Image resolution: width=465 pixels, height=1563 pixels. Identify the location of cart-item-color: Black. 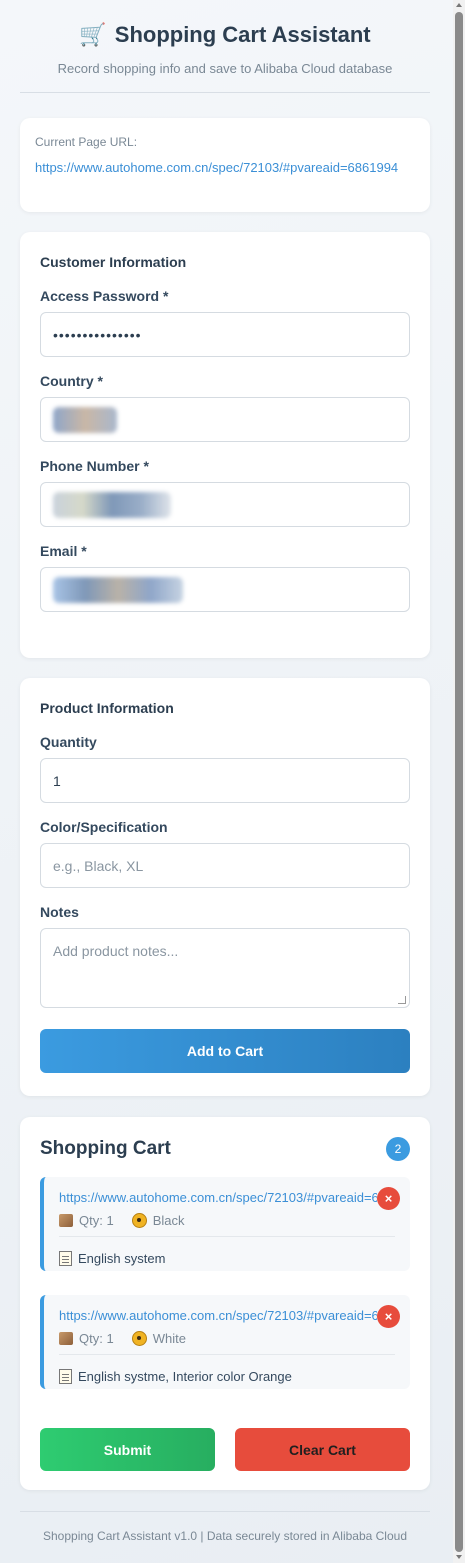
(158, 1220).